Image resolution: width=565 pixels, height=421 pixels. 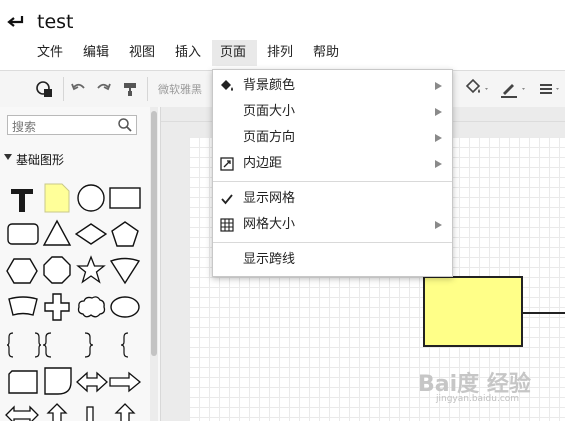 What do you see at coordinates (125, 412) in the screenshot?
I see `up-arrow-2-shape` at bounding box center [125, 412].